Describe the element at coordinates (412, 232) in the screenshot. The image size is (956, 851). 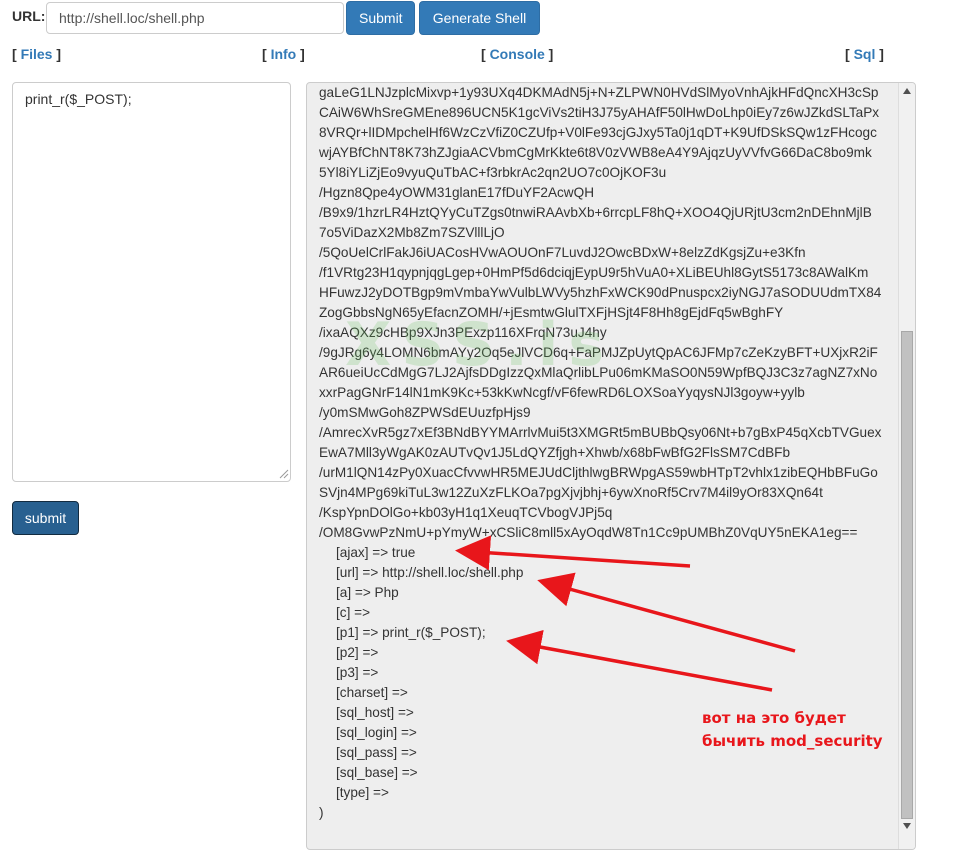
I see `output-line: 7o5ViDazX2Mb8Zm7SZVlllLjO` at that location.